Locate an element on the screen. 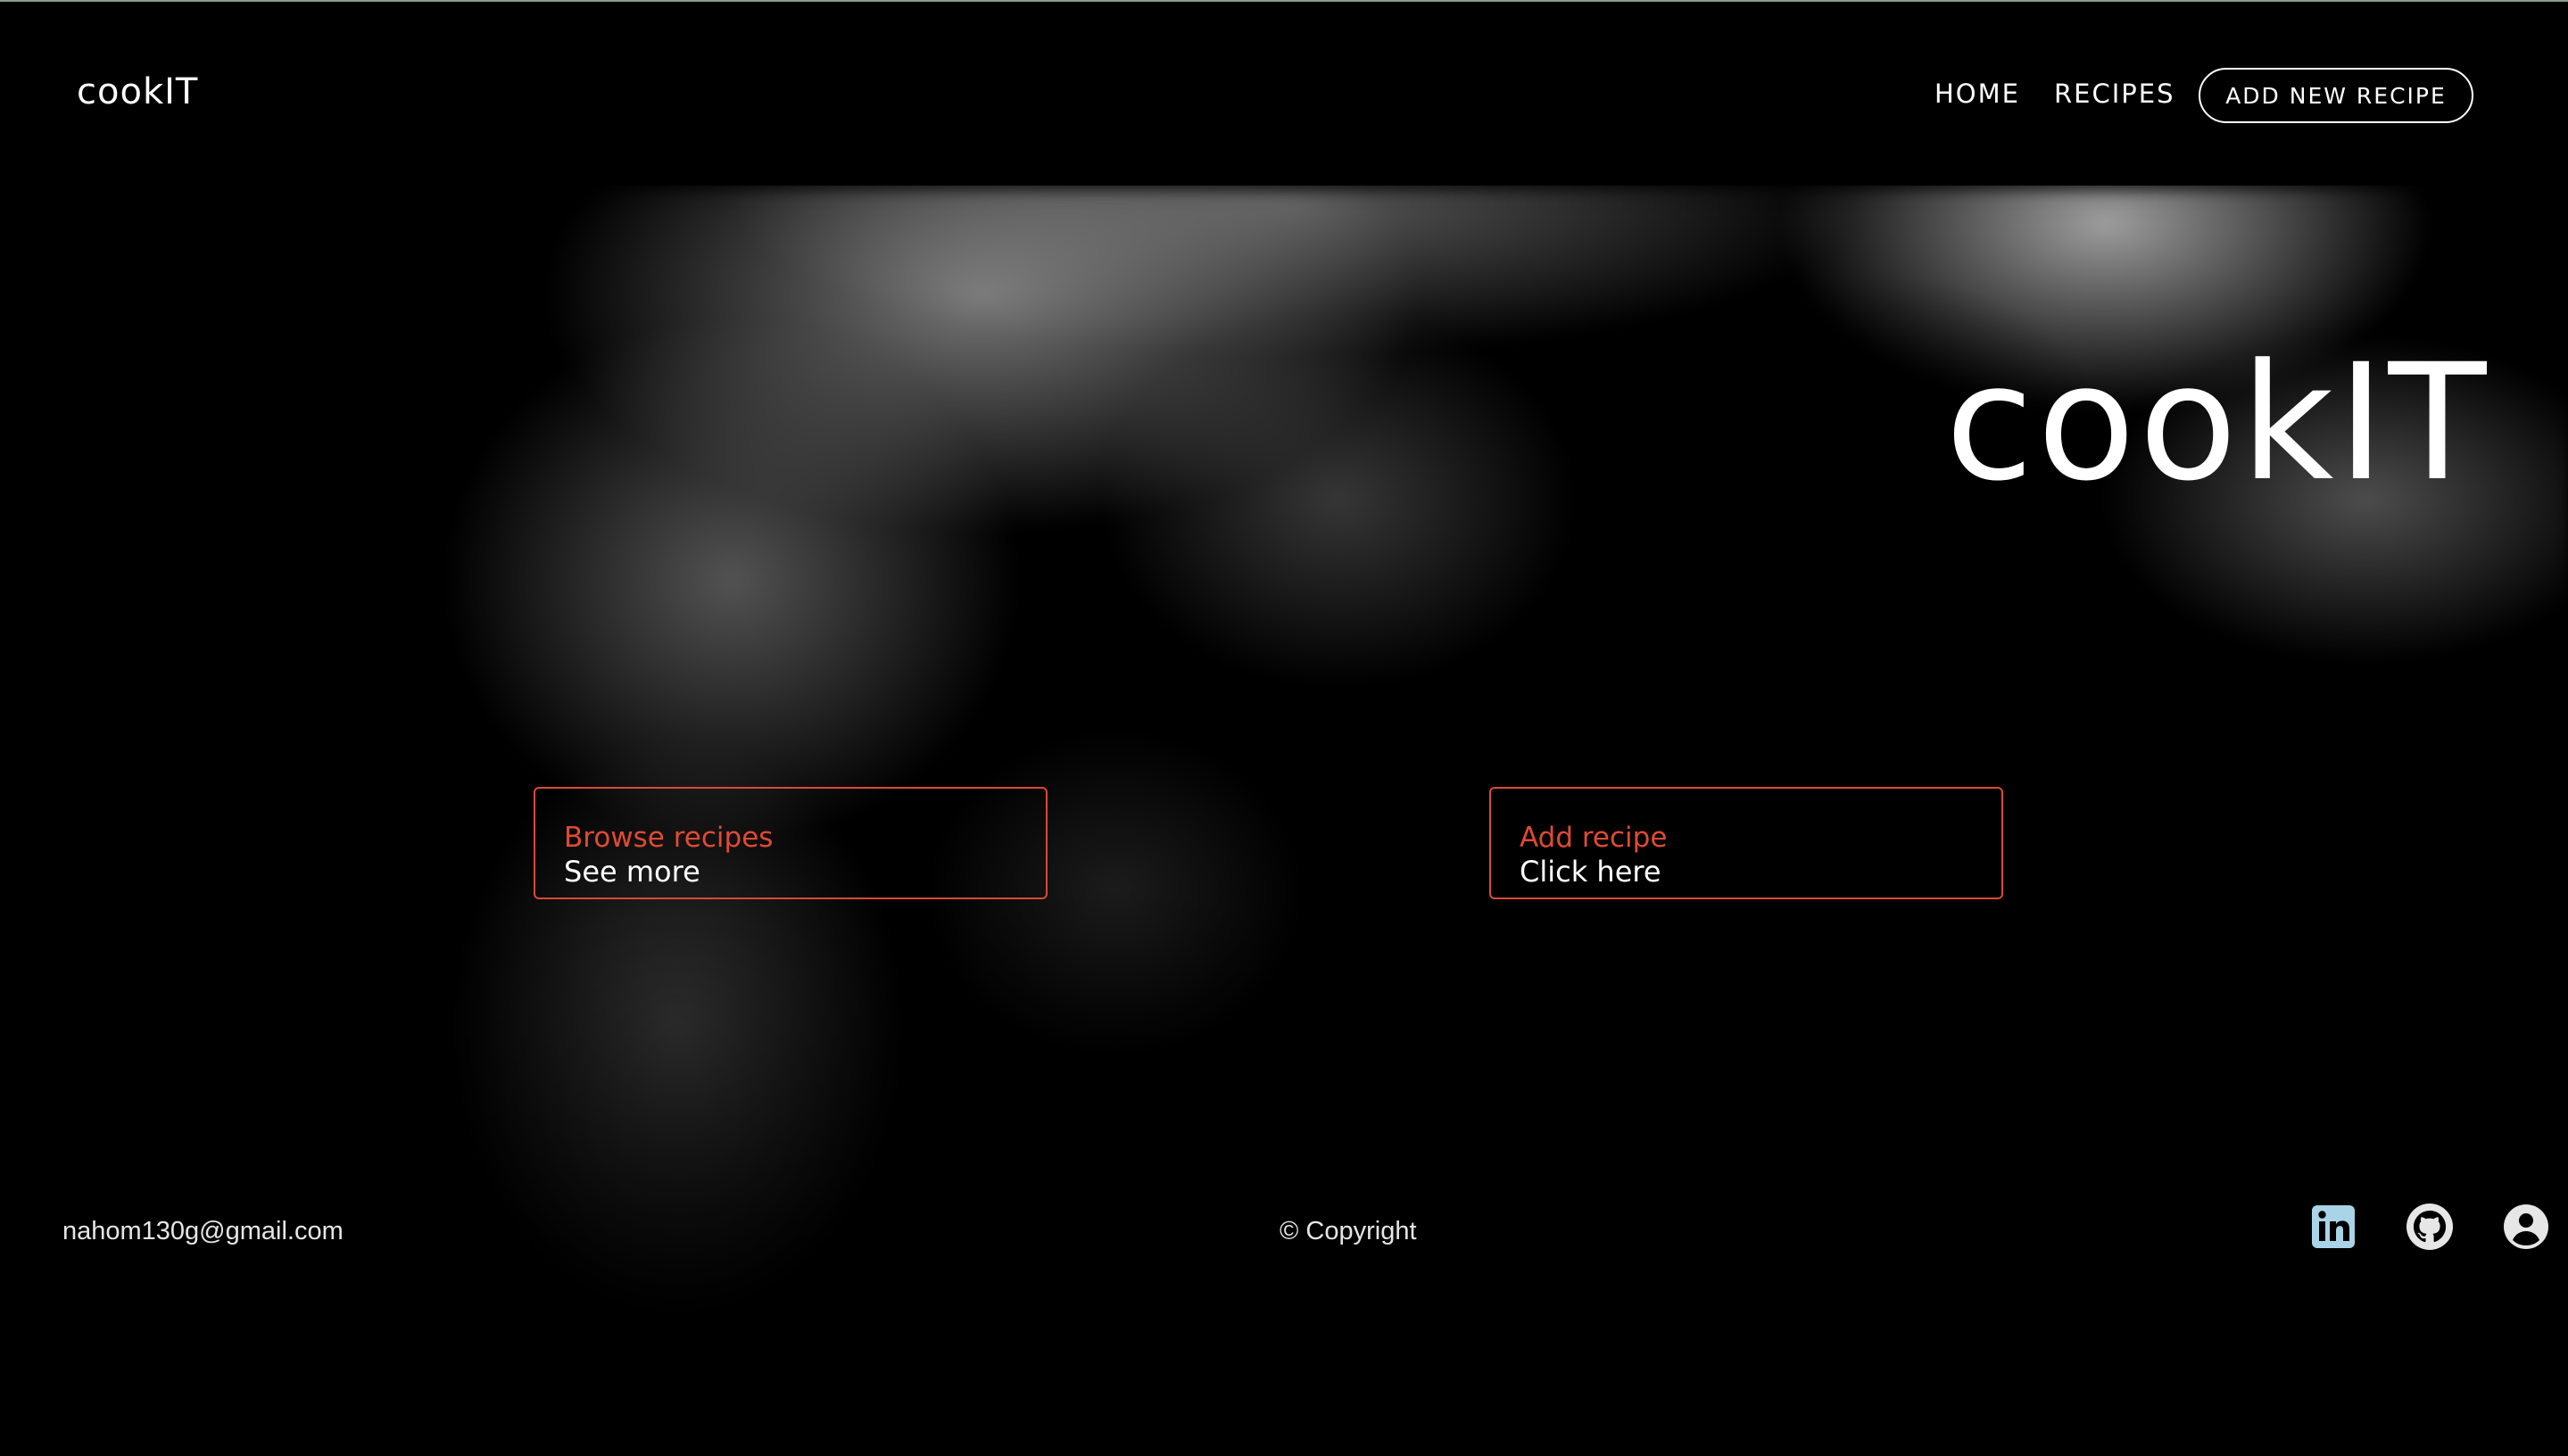 The width and height of the screenshot is (2568, 1456). add-recipe-subtitle: Click here is located at coordinates (1590, 872).